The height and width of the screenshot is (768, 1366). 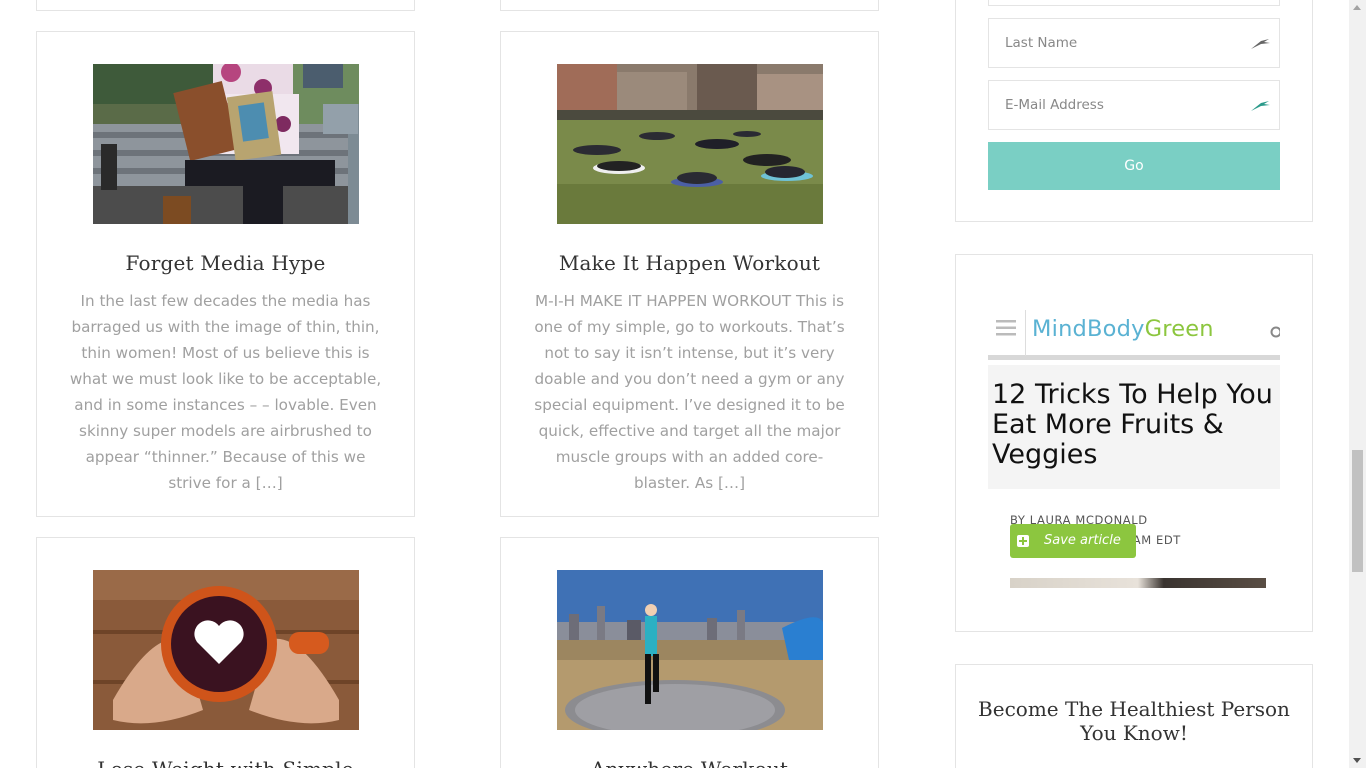 I want to click on save-article-label: Save article, so click(x=1082, y=540).